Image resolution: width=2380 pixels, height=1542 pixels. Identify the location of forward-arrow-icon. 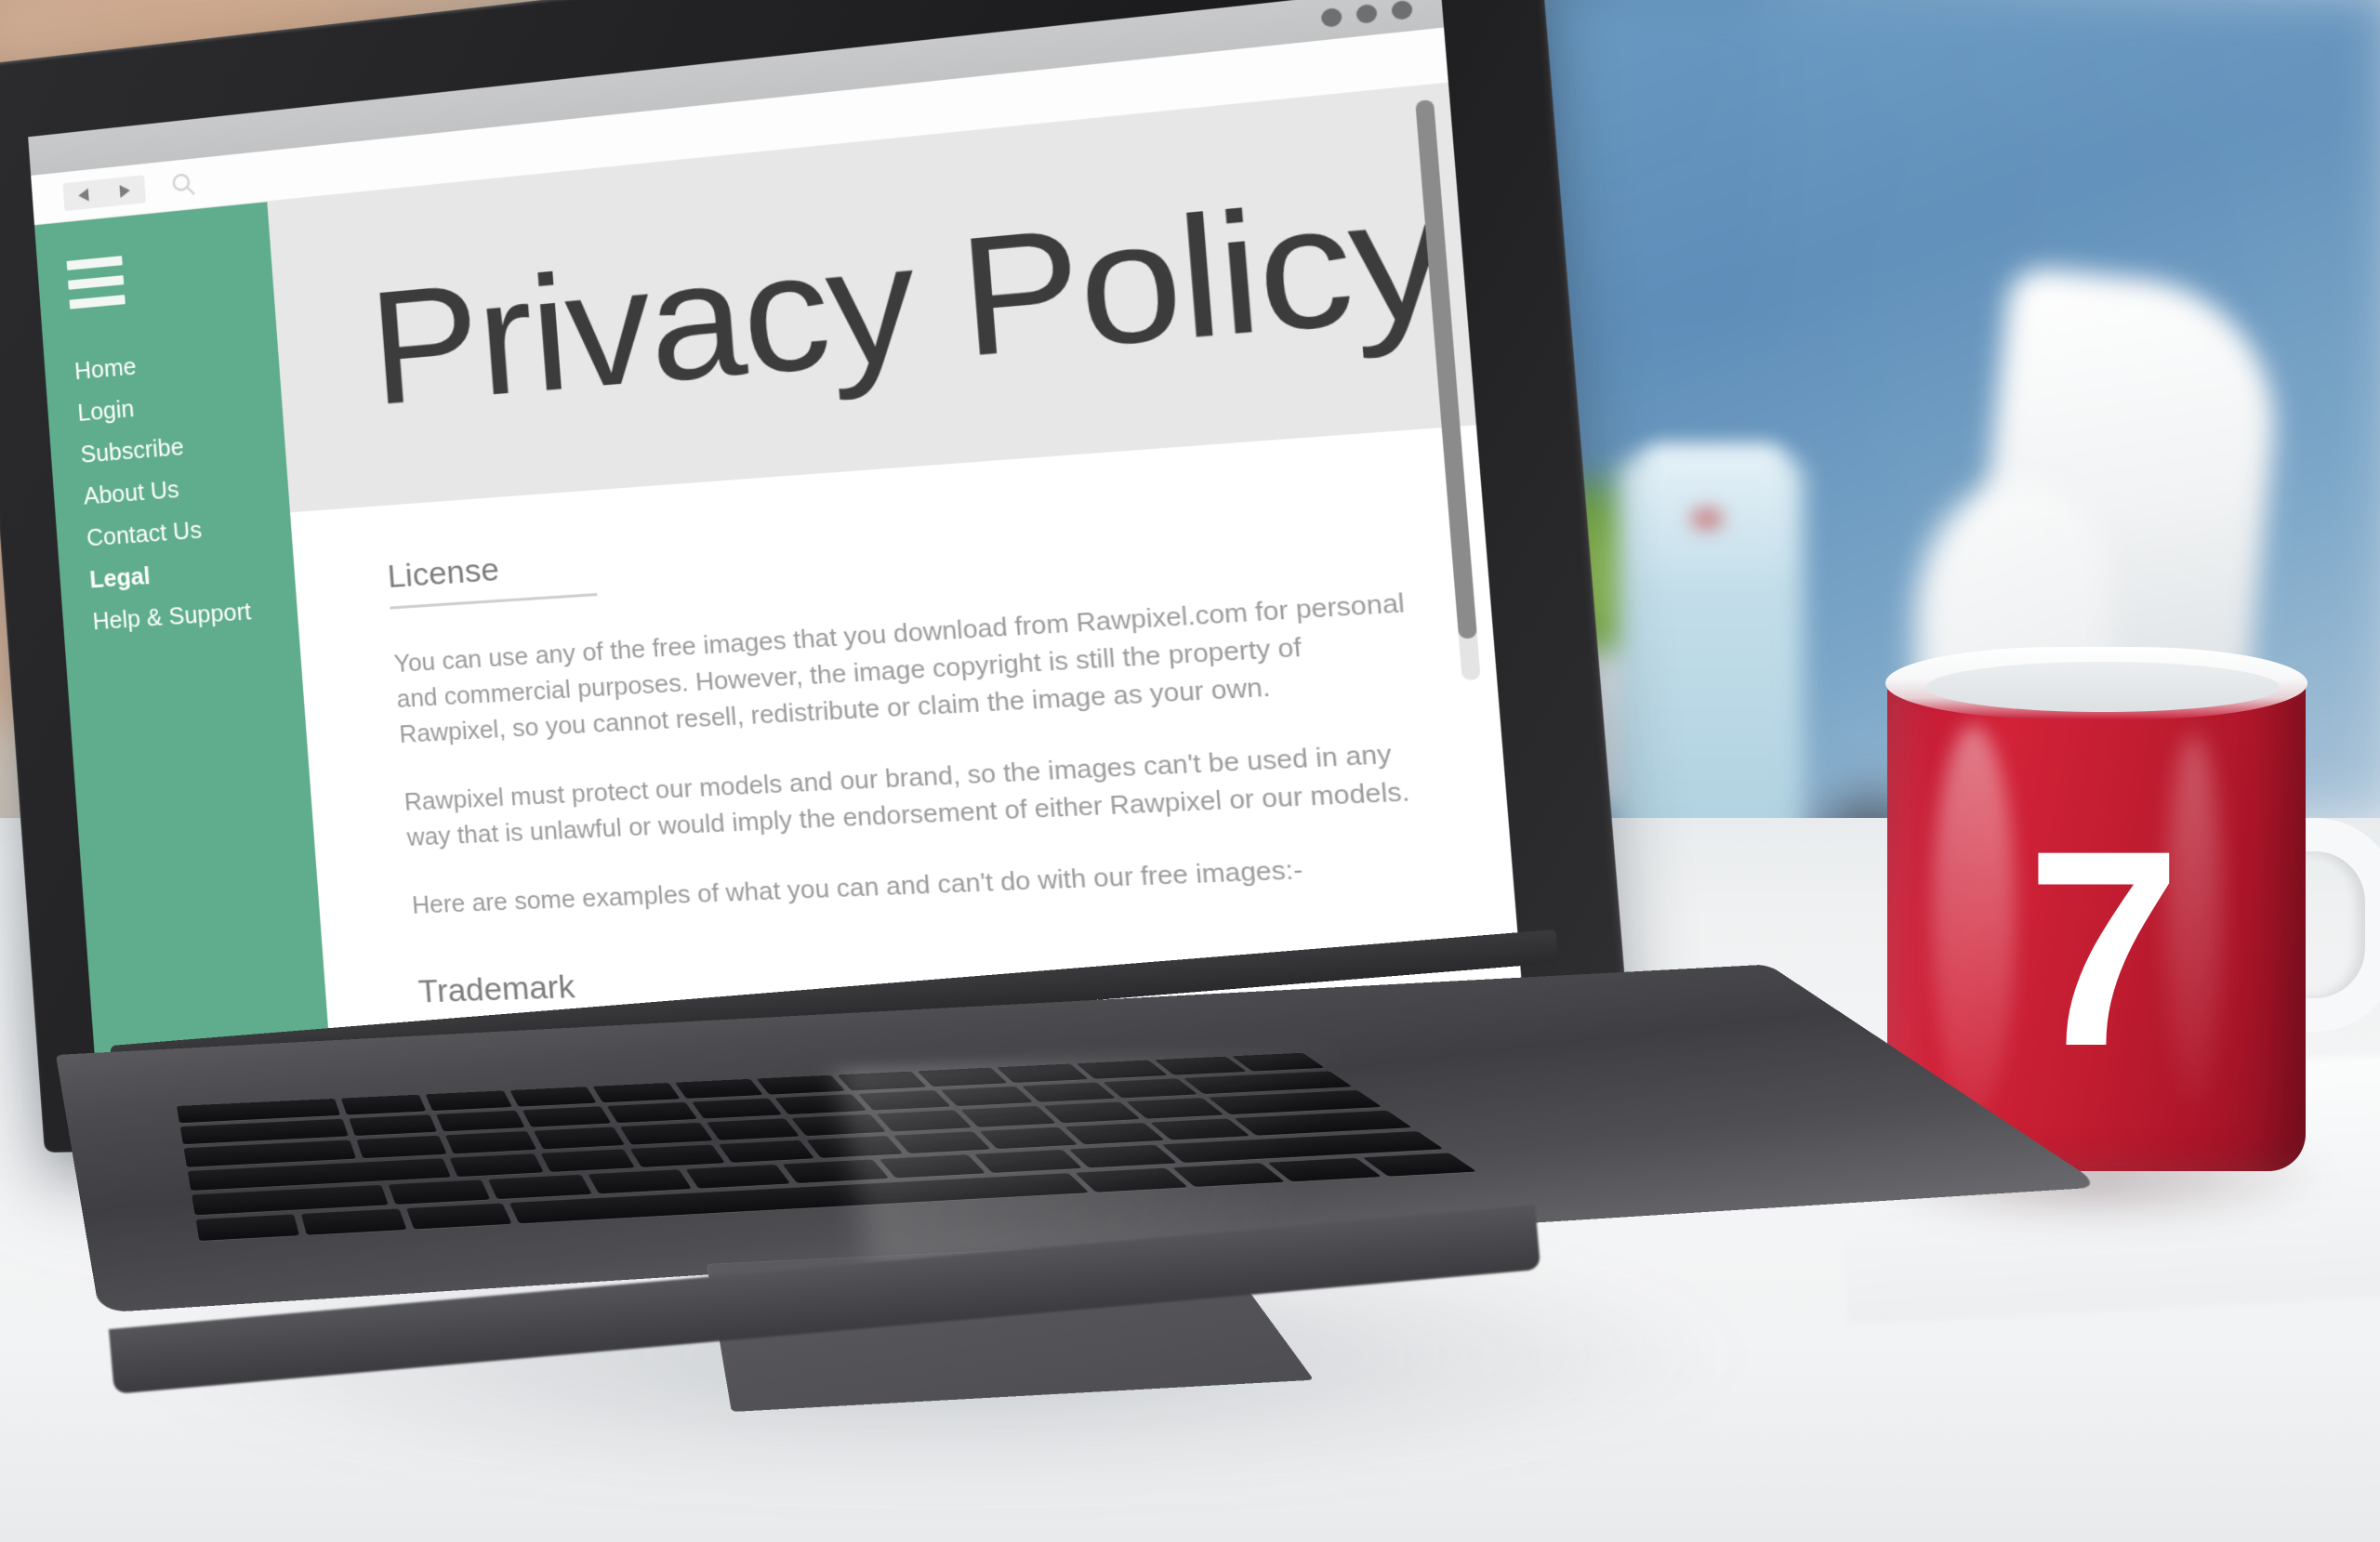
(124, 190).